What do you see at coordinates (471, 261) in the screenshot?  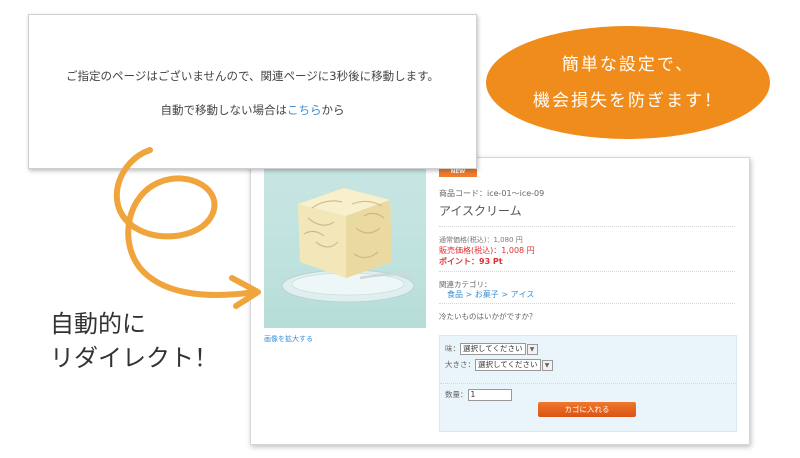 I see `points: ポイント：93 Pt` at bounding box center [471, 261].